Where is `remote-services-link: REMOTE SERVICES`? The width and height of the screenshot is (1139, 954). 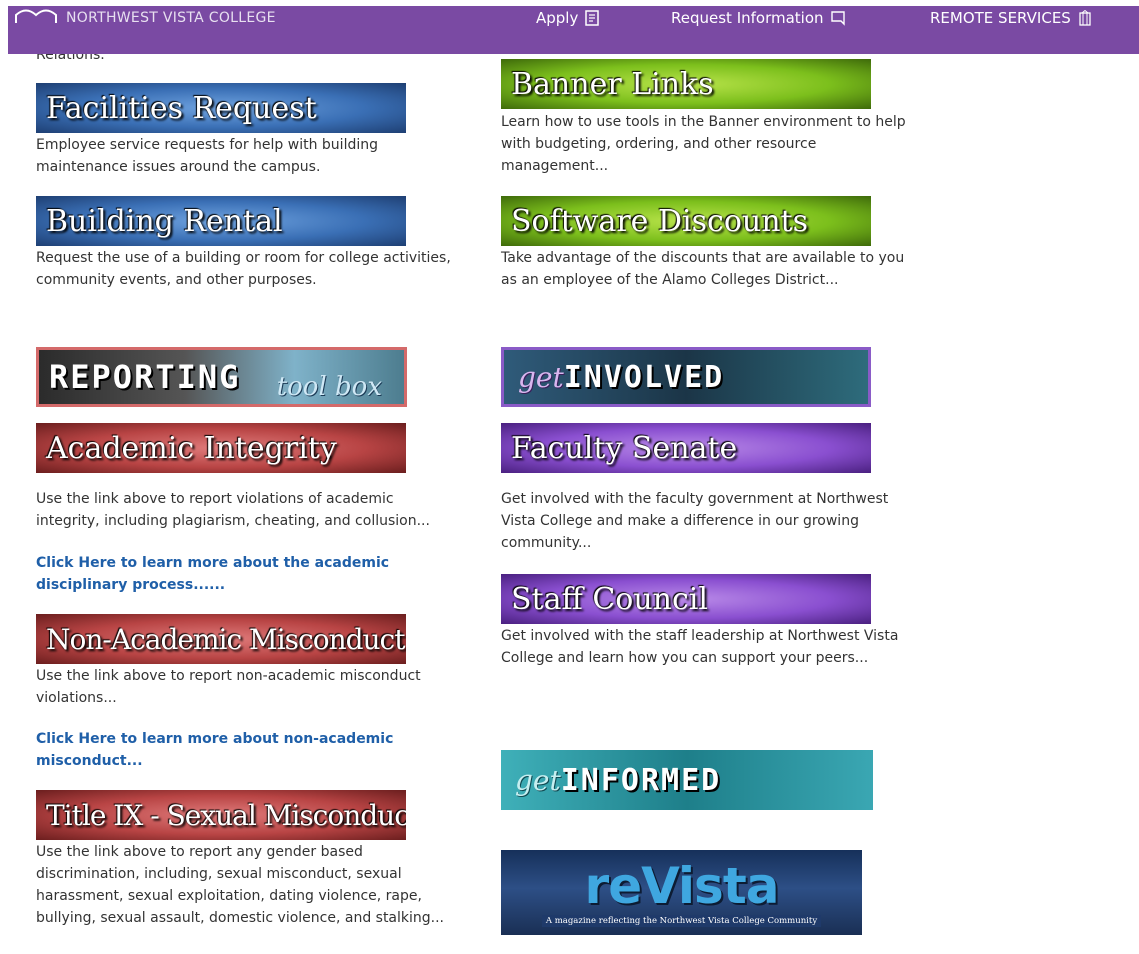 remote-services-link: REMOTE SERVICES is located at coordinates (1011, 18).